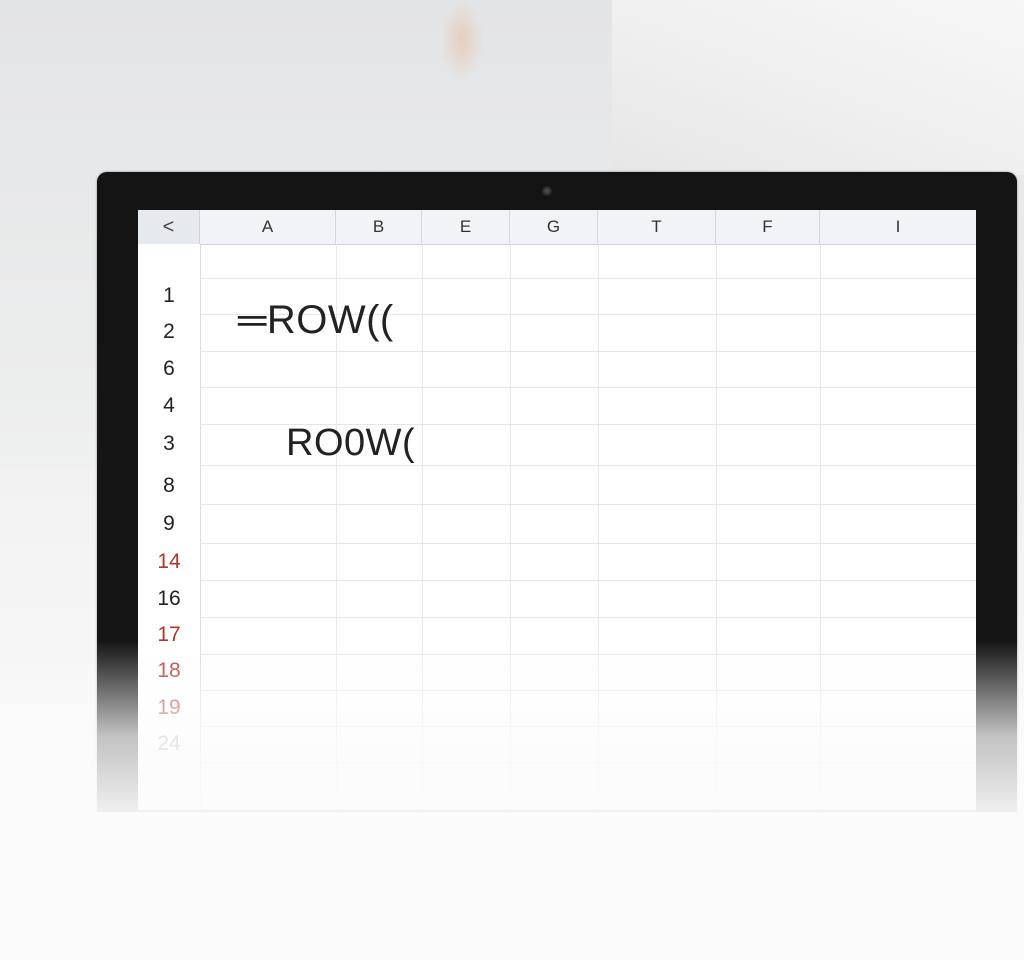  Describe the element at coordinates (169, 406) in the screenshot. I see `row-number: 4` at that location.